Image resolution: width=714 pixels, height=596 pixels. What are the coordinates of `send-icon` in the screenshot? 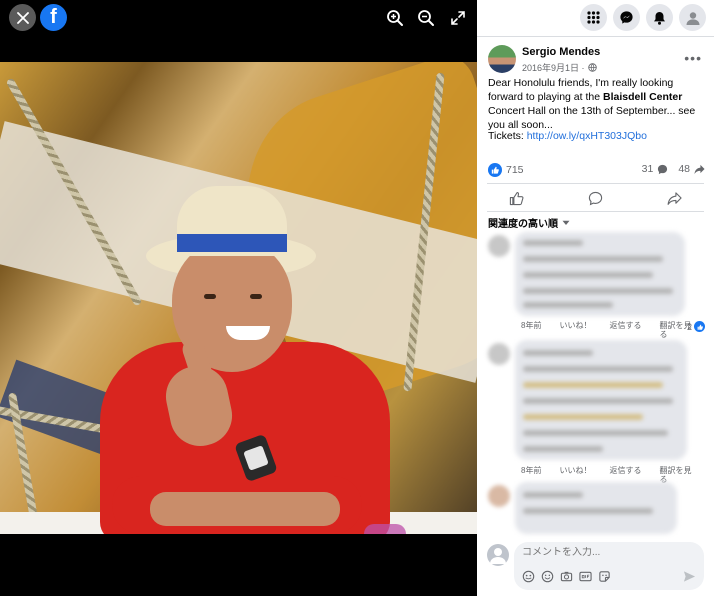 It's located at (689, 576).